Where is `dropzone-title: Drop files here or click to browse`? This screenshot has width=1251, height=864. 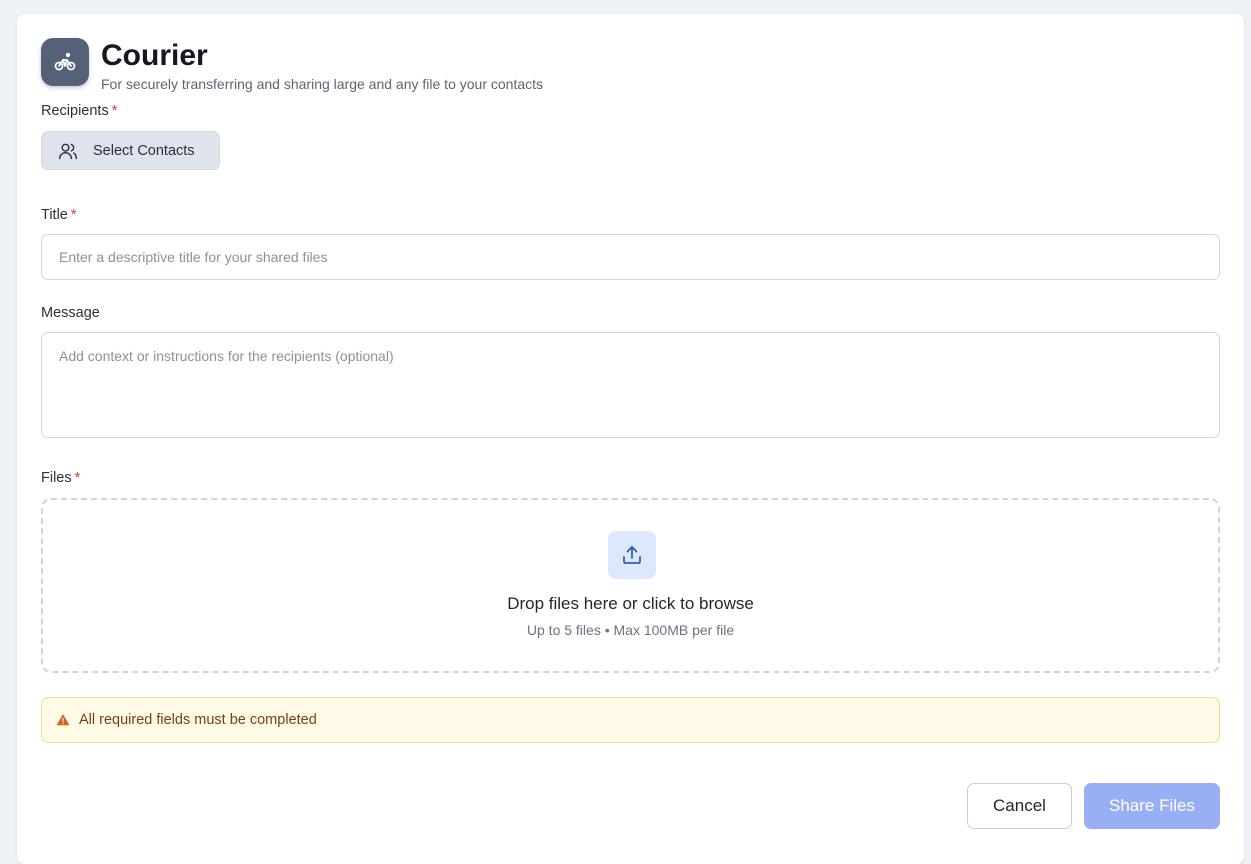
dropzone-title: Drop files here or click to browse is located at coordinates (630, 603).